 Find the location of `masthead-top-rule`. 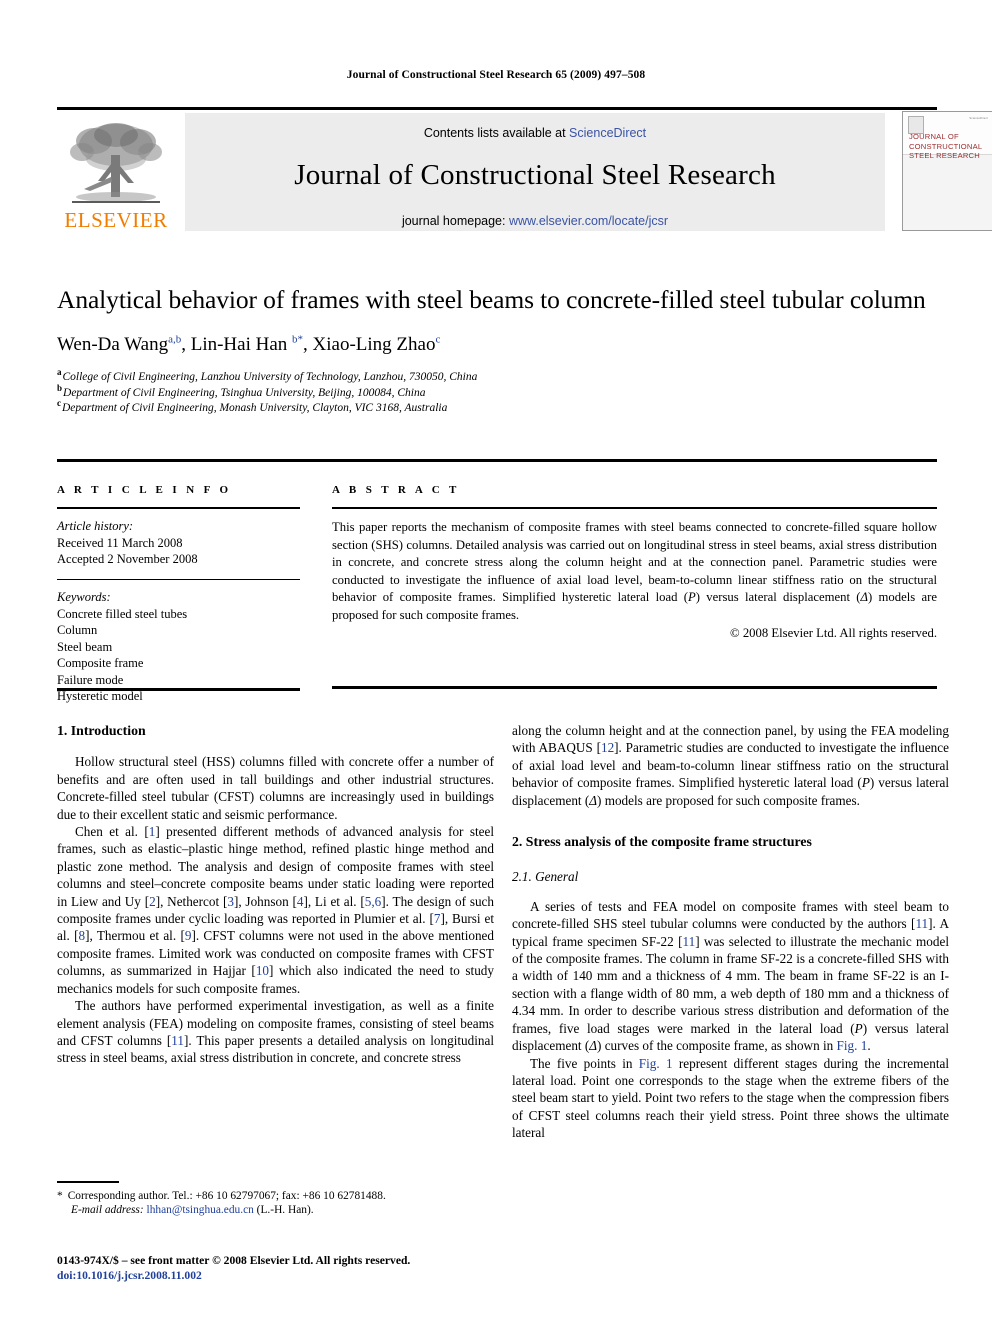

masthead-top-rule is located at coordinates (497, 108).